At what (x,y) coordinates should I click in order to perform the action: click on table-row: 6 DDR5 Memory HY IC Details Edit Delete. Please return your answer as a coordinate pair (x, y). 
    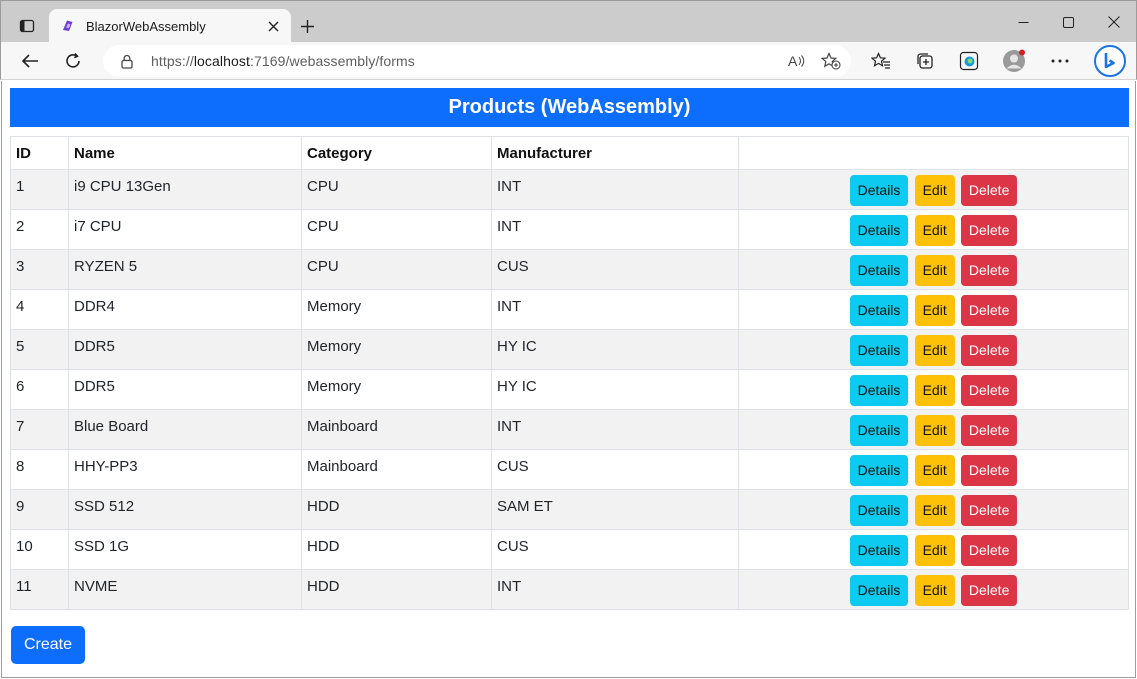
    Looking at the image, I should click on (569, 389).